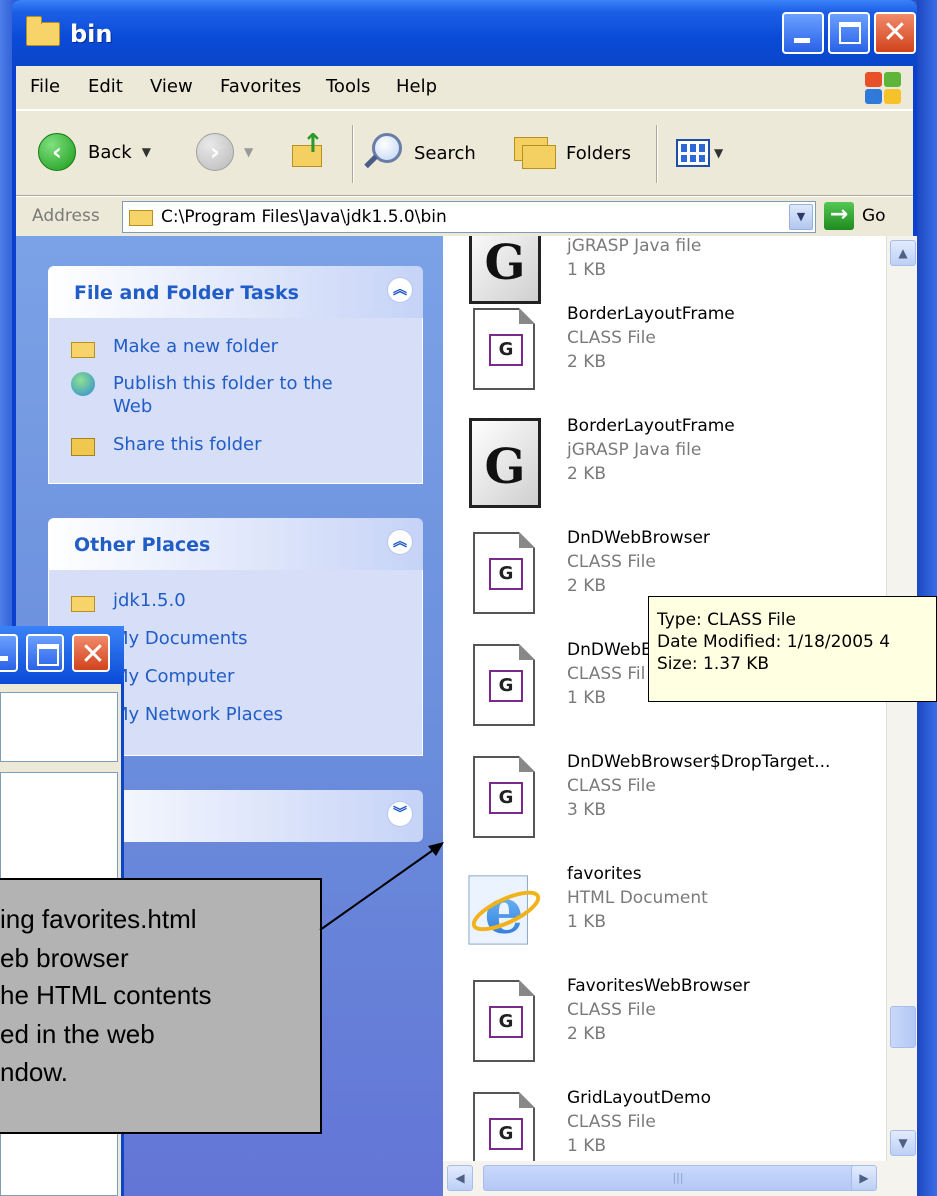 This screenshot has width=937, height=1196. What do you see at coordinates (658, 986) in the screenshot?
I see `file-name: FavoritesWebBrowser` at bounding box center [658, 986].